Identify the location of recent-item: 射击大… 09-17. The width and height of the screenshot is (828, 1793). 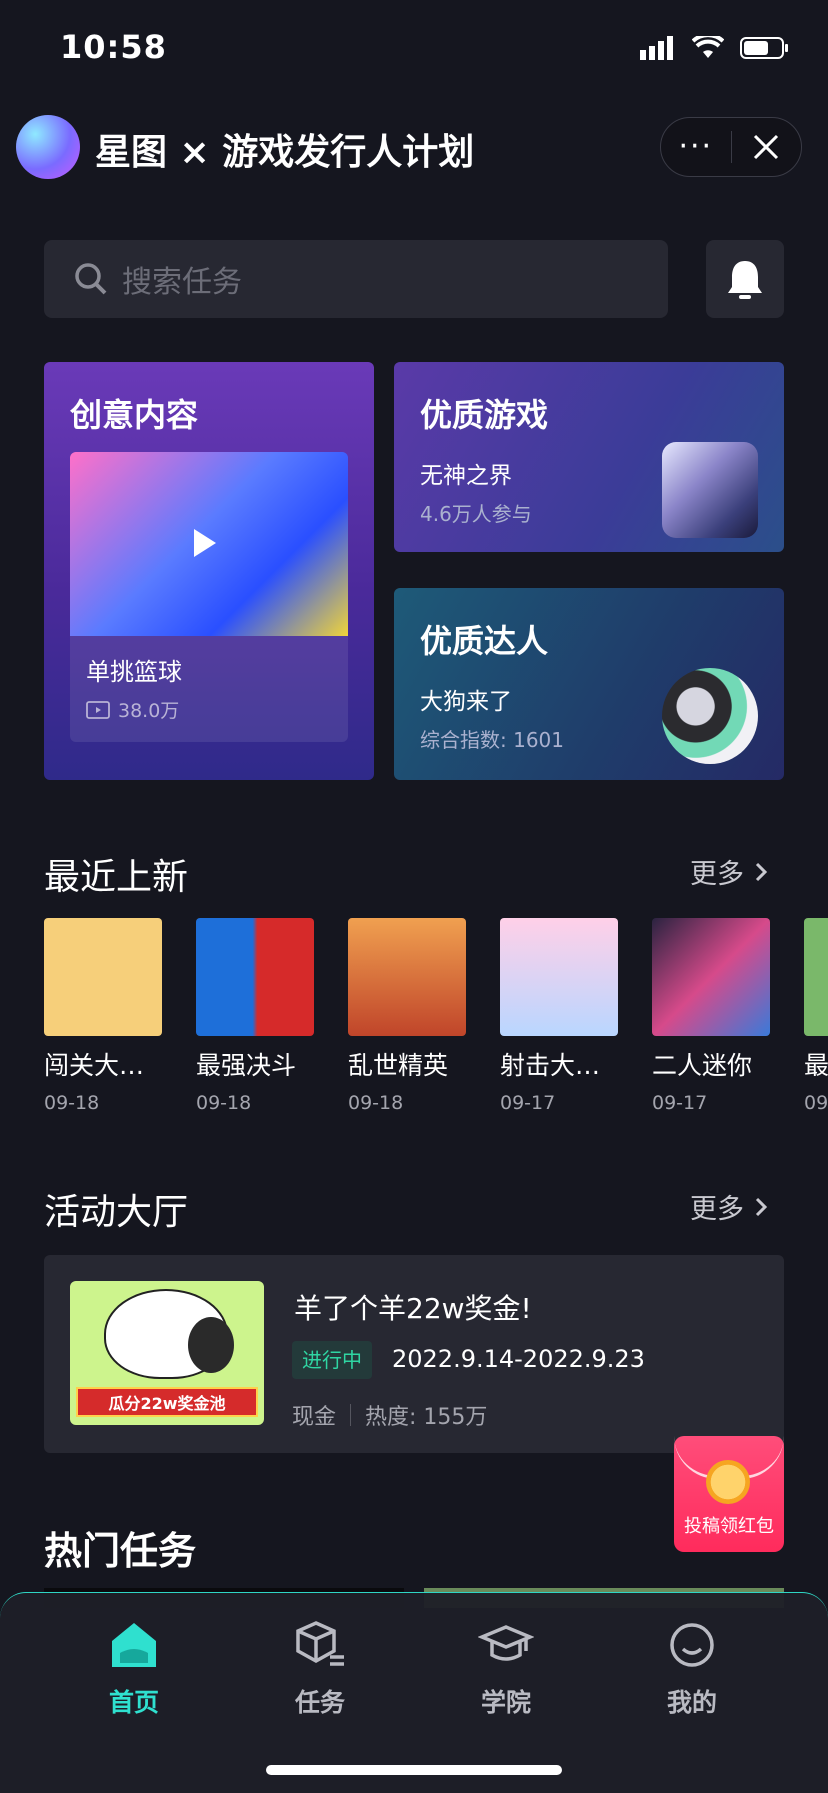
(559, 1016).